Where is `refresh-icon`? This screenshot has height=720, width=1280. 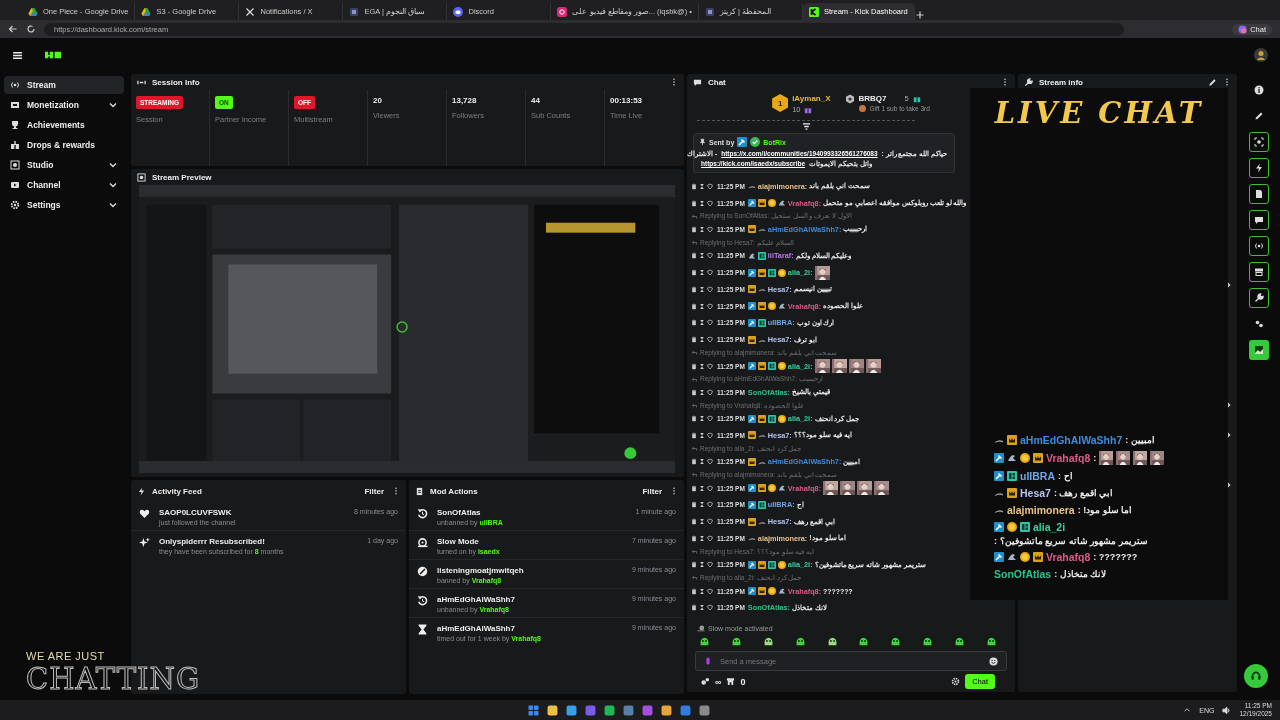
refresh-icon is located at coordinates (31, 29).